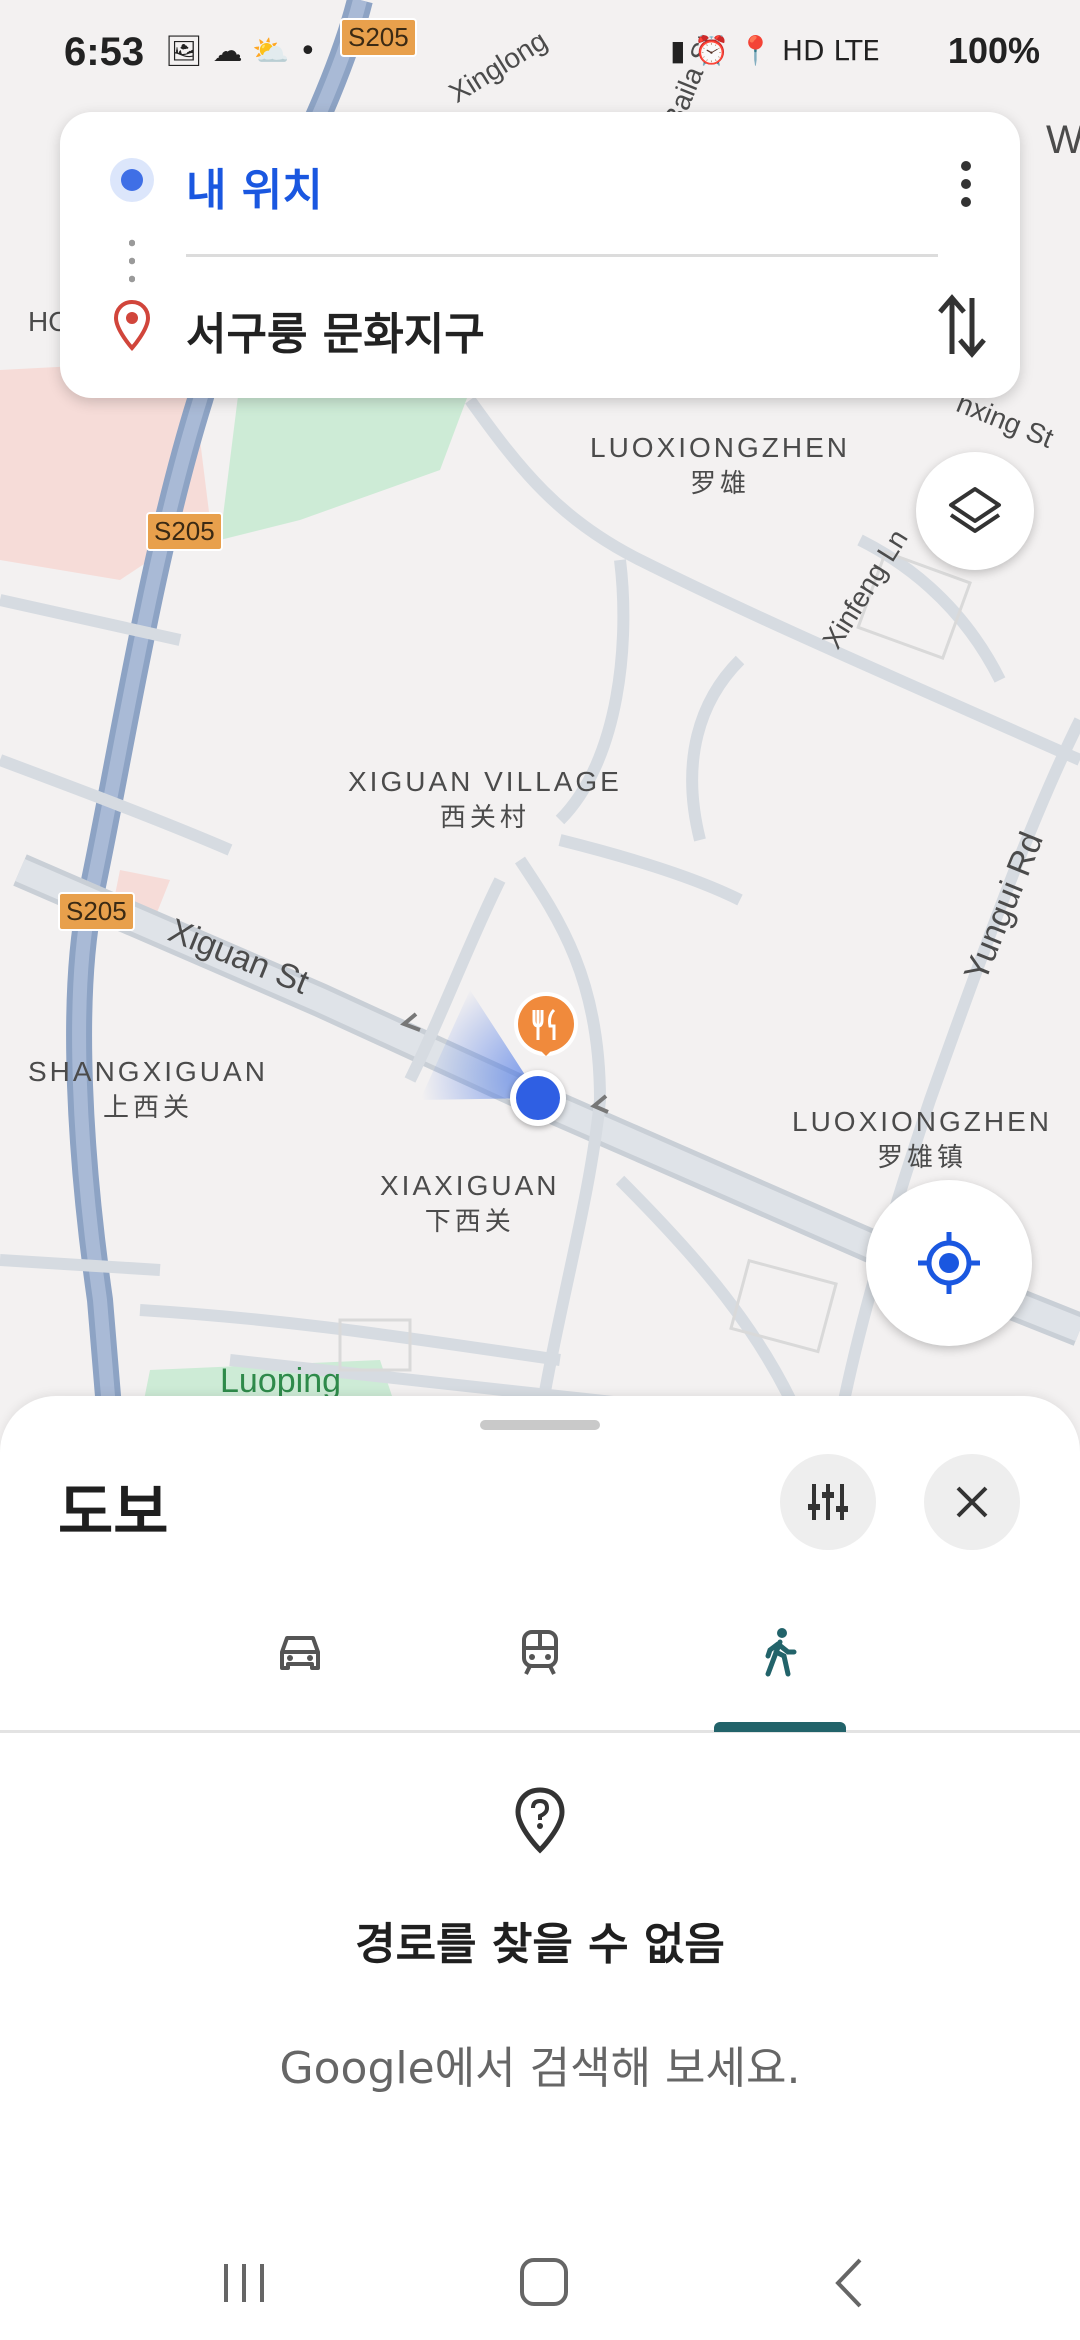 The width and height of the screenshot is (1080, 2340). What do you see at coordinates (540, 2064) in the screenshot?
I see `search-google-link: Google에서 검색해 보세요.` at bounding box center [540, 2064].